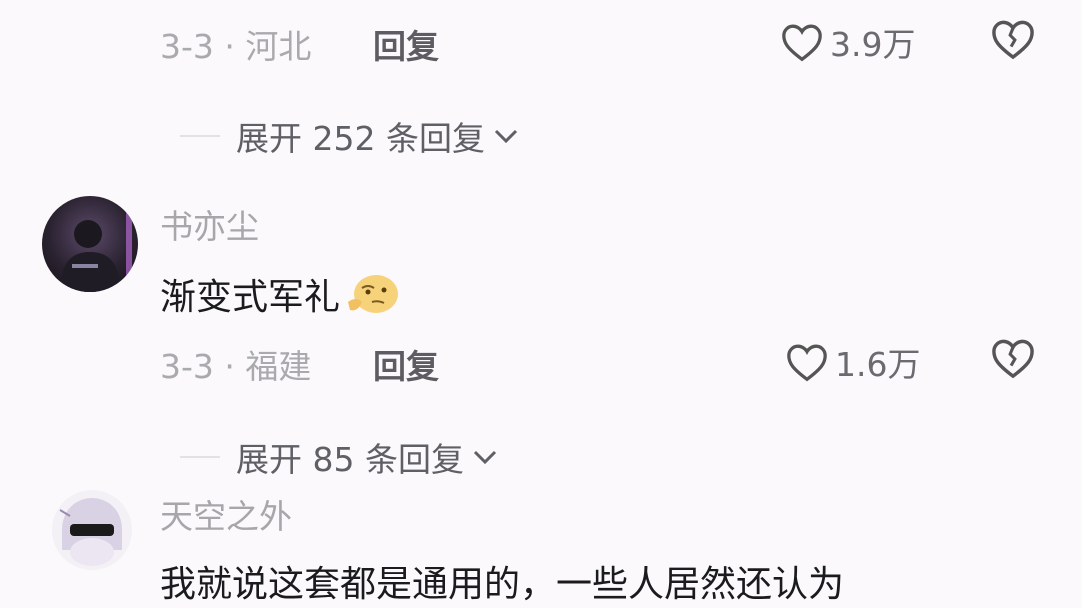 Image resolution: width=1082 pixels, height=608 pixels. I want to click on expand-label: 展开 85 条回复, so click(350, 459).